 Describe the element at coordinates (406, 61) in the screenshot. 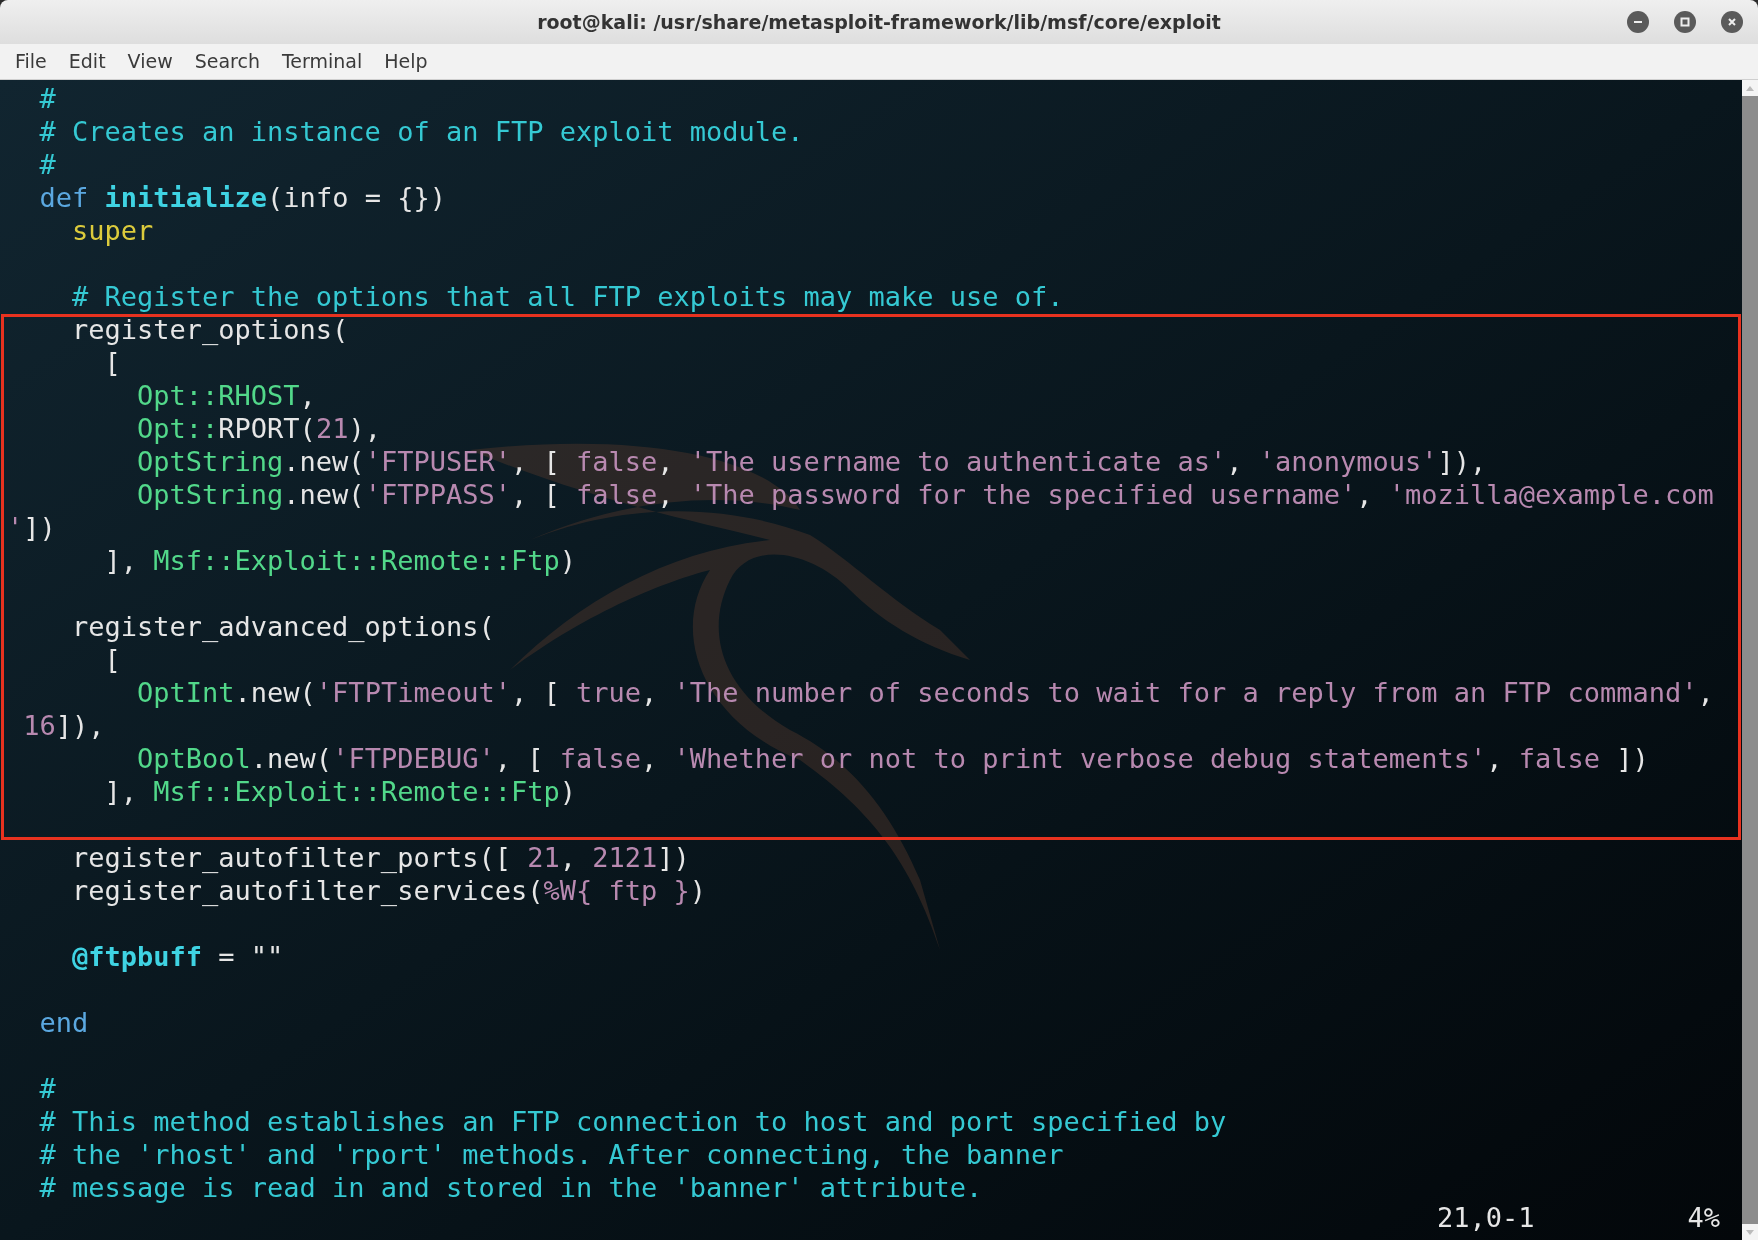

I see `menu-item: Help` at that location.